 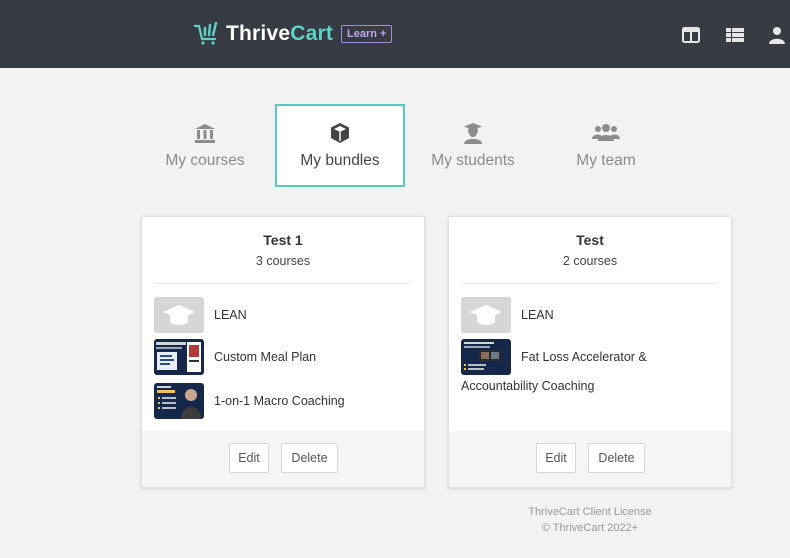 What do you see at coordinates (283, 261) in the screenshot?
I see `bundle-course-count: 3 courses` at bounding box center [283, 261].